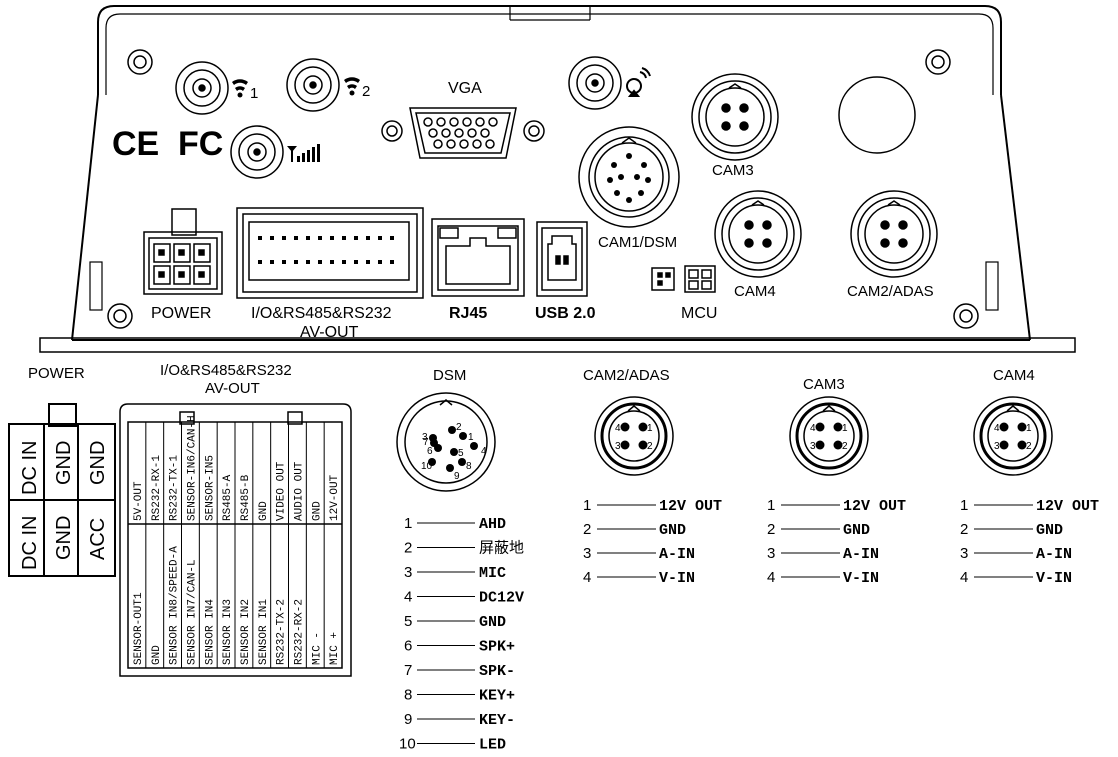  What do you see at coordinates (755, 291) in the screenshot?
I see `cam4-panel-label: CAM4` at bounding box center [755, 291].